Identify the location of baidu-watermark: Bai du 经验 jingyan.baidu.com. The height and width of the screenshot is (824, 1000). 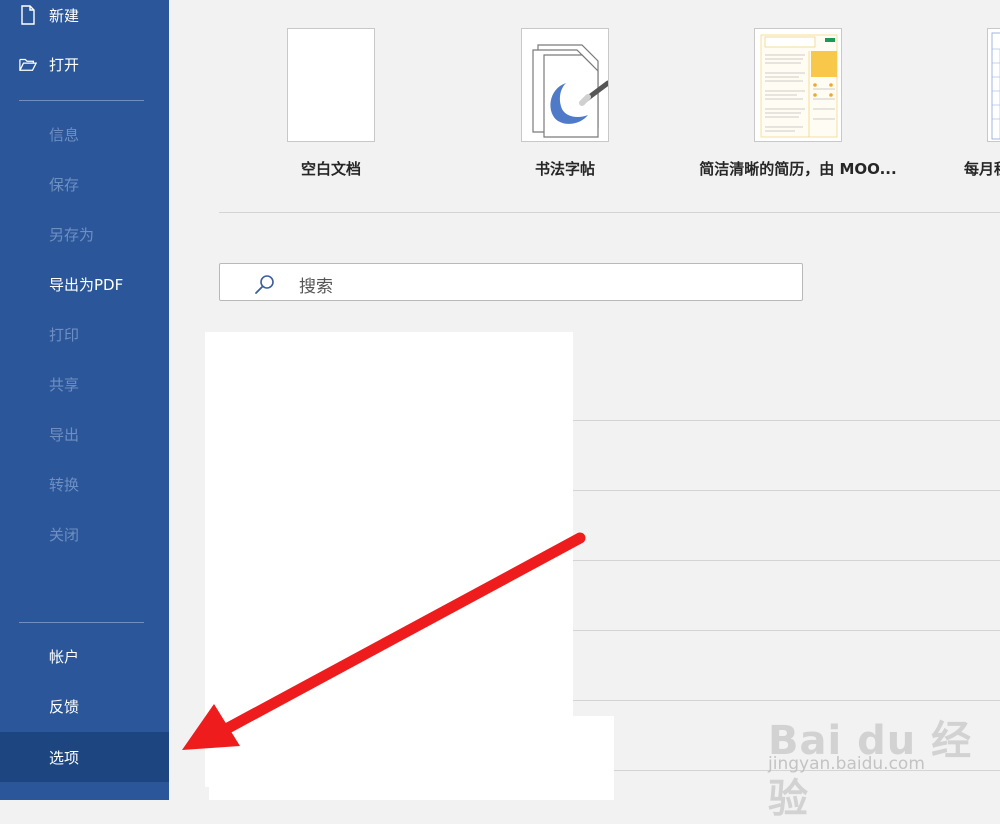
(884, 755).